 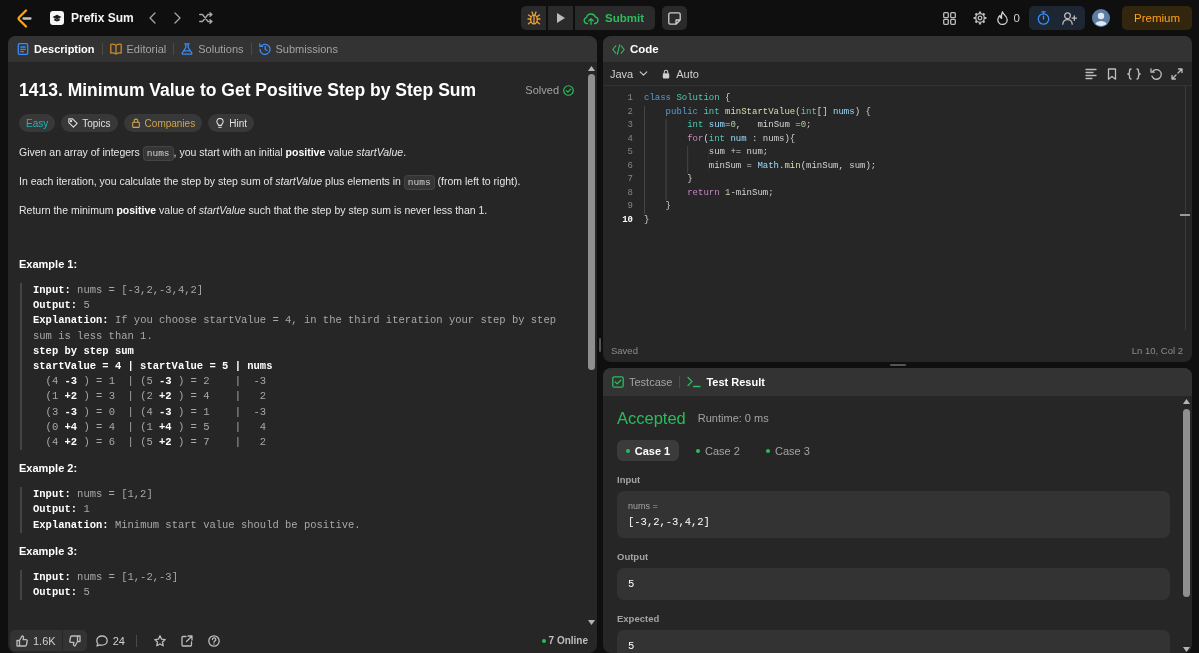 What do you see at coordinates (264, 49) in the screenshot?
I see `history-icon` at bounding box center [264, 49].